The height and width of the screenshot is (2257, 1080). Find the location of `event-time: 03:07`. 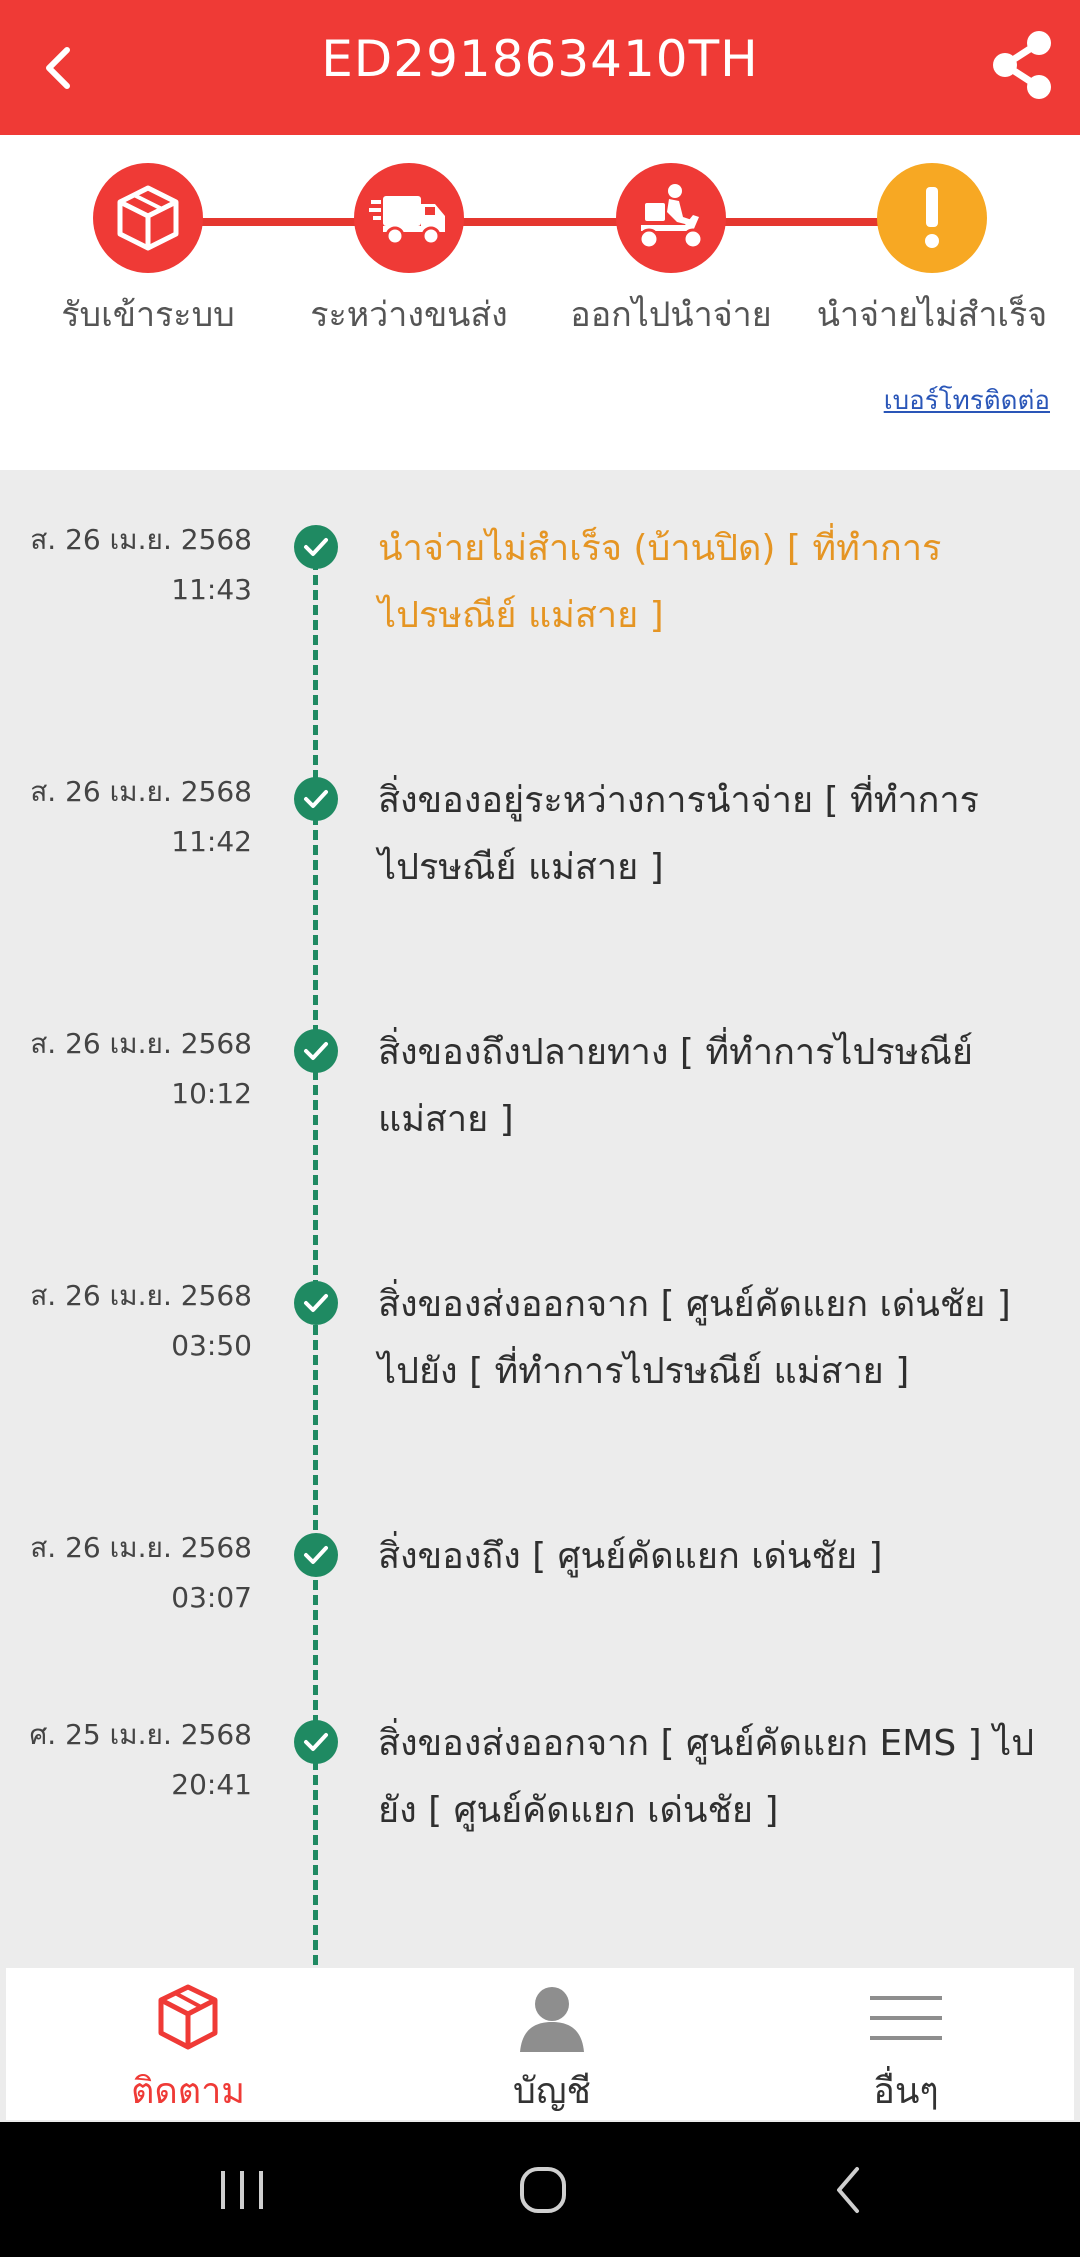

event-time: 03:07 is located at coordinates (211, 1597).